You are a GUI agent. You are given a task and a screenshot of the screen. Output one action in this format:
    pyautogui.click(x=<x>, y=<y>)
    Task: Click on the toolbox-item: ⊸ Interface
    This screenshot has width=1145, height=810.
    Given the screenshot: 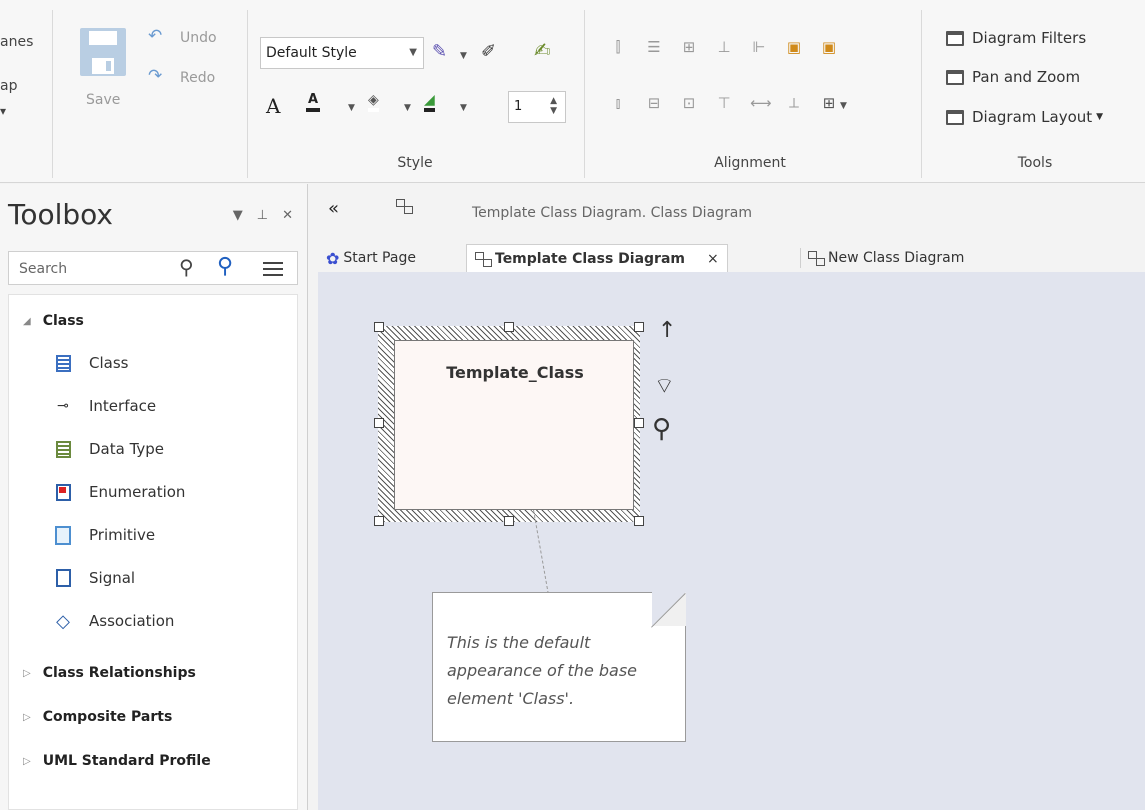 What is the action you would take?
    pyautogui.click(x=104, y=406)
    